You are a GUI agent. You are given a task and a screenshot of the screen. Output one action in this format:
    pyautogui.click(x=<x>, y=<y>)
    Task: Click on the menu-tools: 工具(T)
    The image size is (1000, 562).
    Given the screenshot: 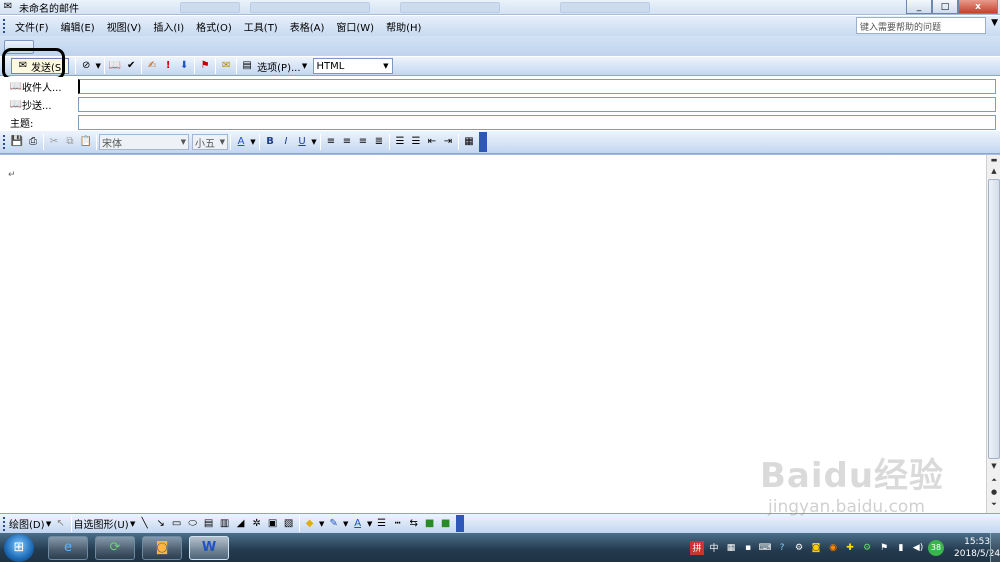 What is the action you would take?
    pyautogui.click(x=261, y=26)
    